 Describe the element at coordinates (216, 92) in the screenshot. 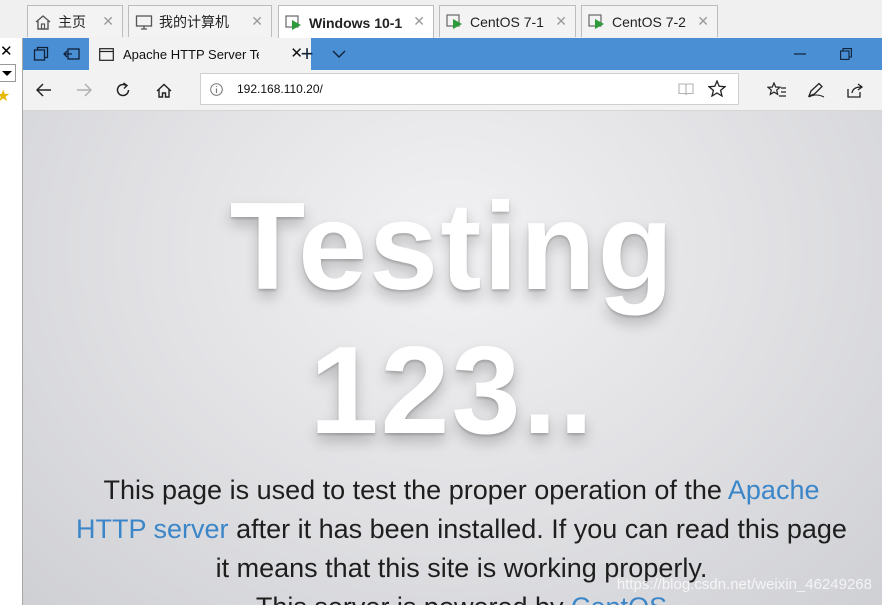

I see `info-icon` at that location.